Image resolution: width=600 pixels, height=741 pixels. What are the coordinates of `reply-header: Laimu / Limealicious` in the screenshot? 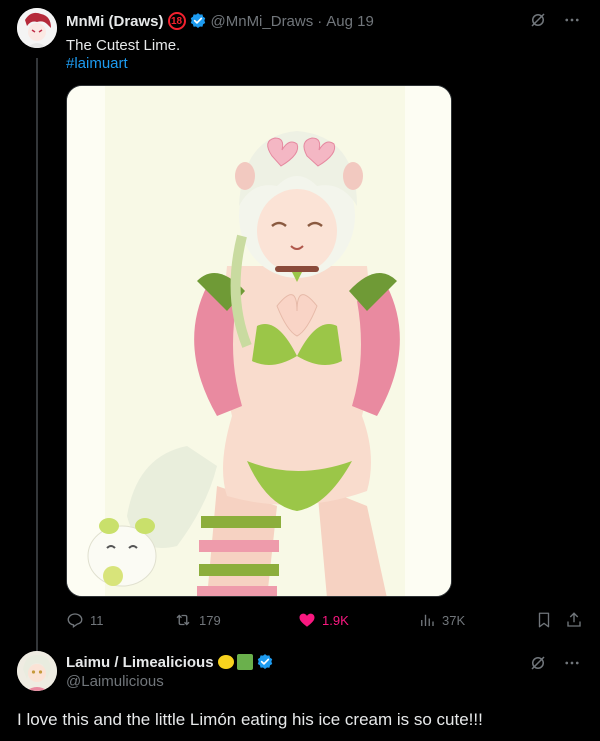 It's located at (170, 662).